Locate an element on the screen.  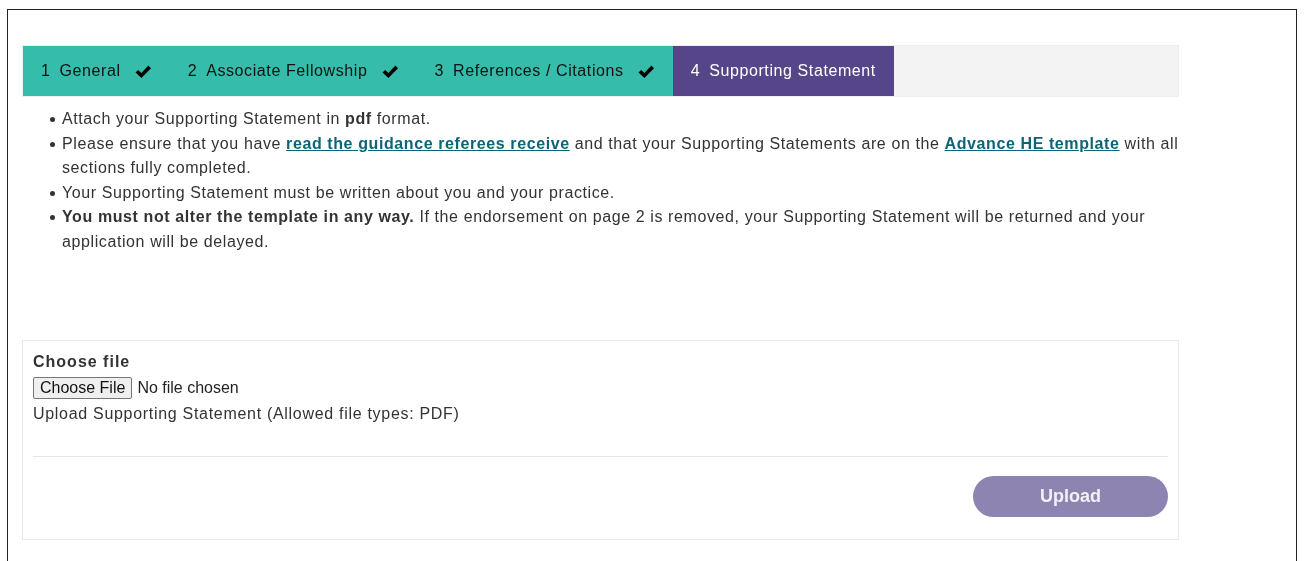
step-tab: 4 Supporting Statement is located at coordinates (783, 71).